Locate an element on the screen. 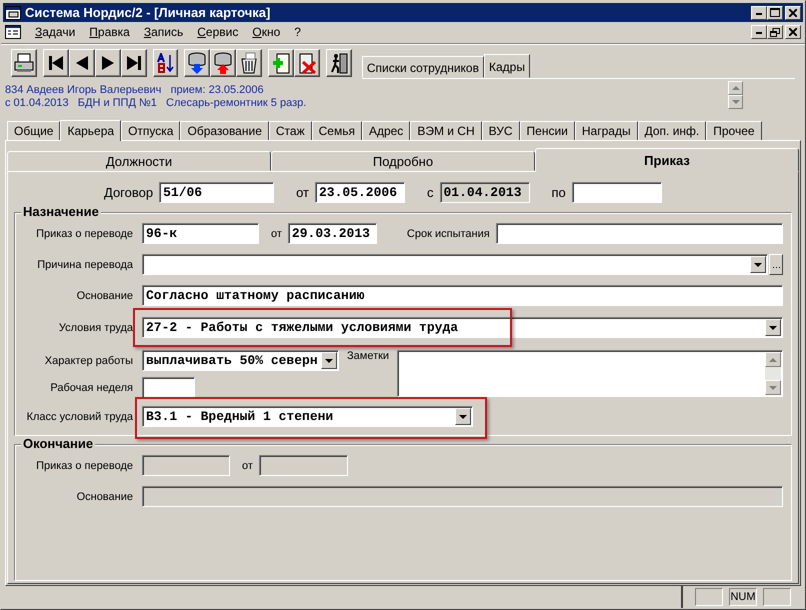 The width and height of the screenshot is (806, 610). date-field: 01.04.2013 is located at coordinates (485, 192).